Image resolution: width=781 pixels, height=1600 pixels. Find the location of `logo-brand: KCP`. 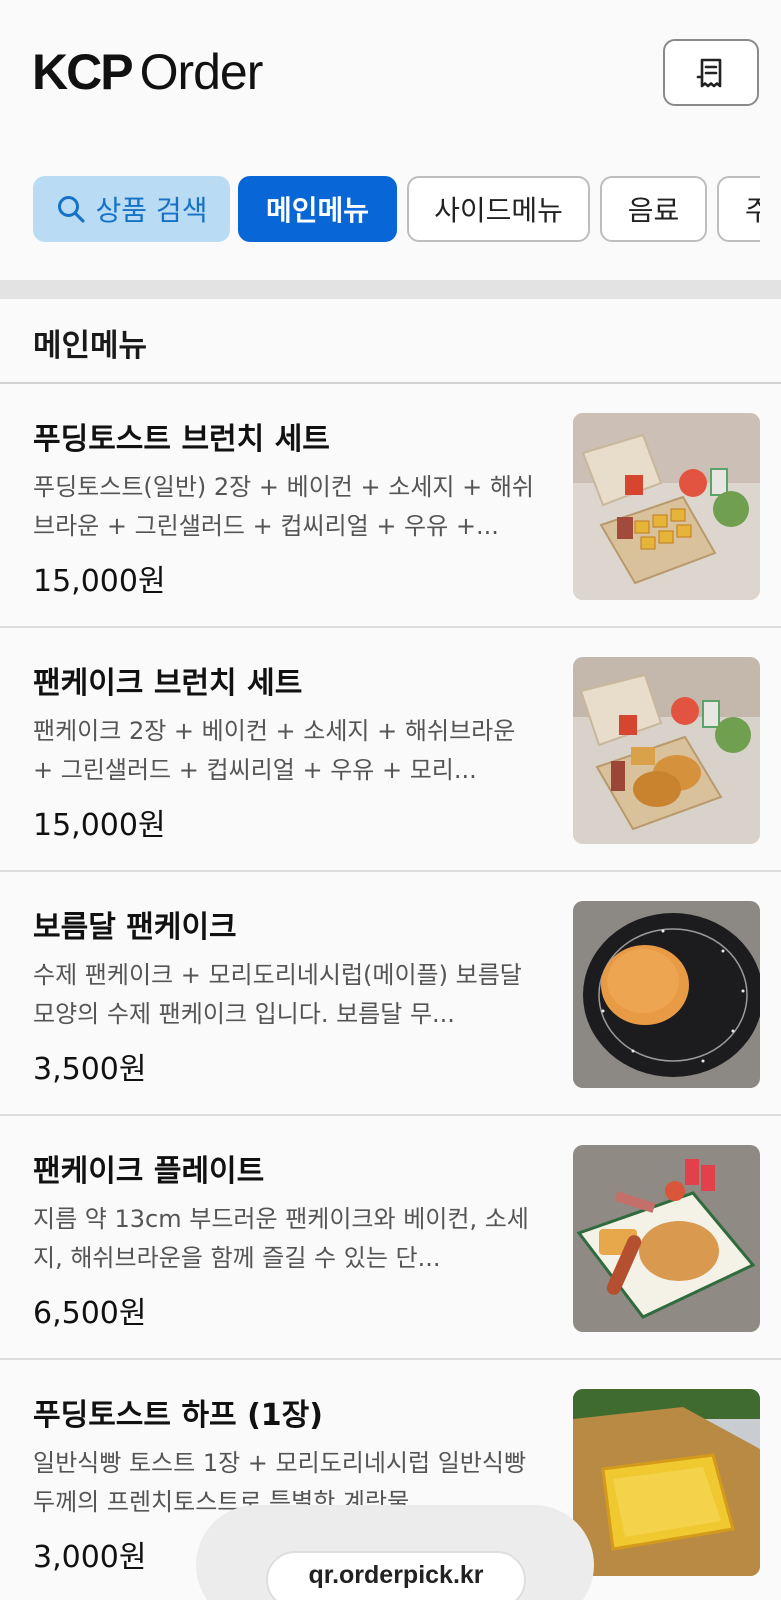

logo-brand: KCP is located at coordinates (83, 72).